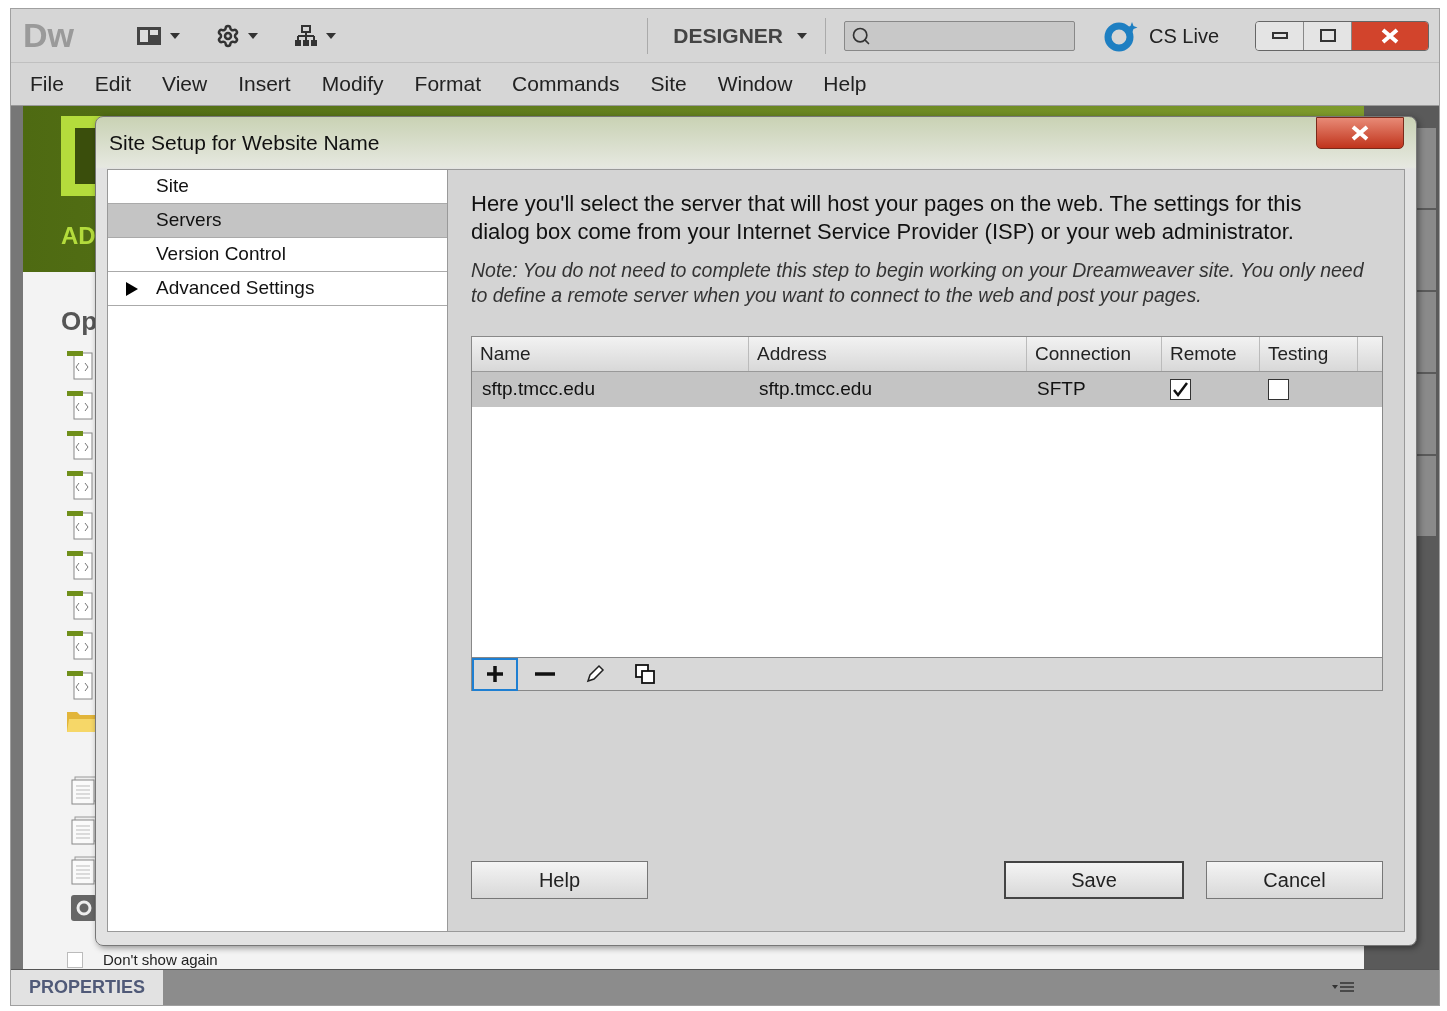 The height and width of the screenshot is (1011, 1447). What do you see at coordinates (49, 35) in the screenshot?
I see `app-logo: Dw` at bounding box center [49, 35].